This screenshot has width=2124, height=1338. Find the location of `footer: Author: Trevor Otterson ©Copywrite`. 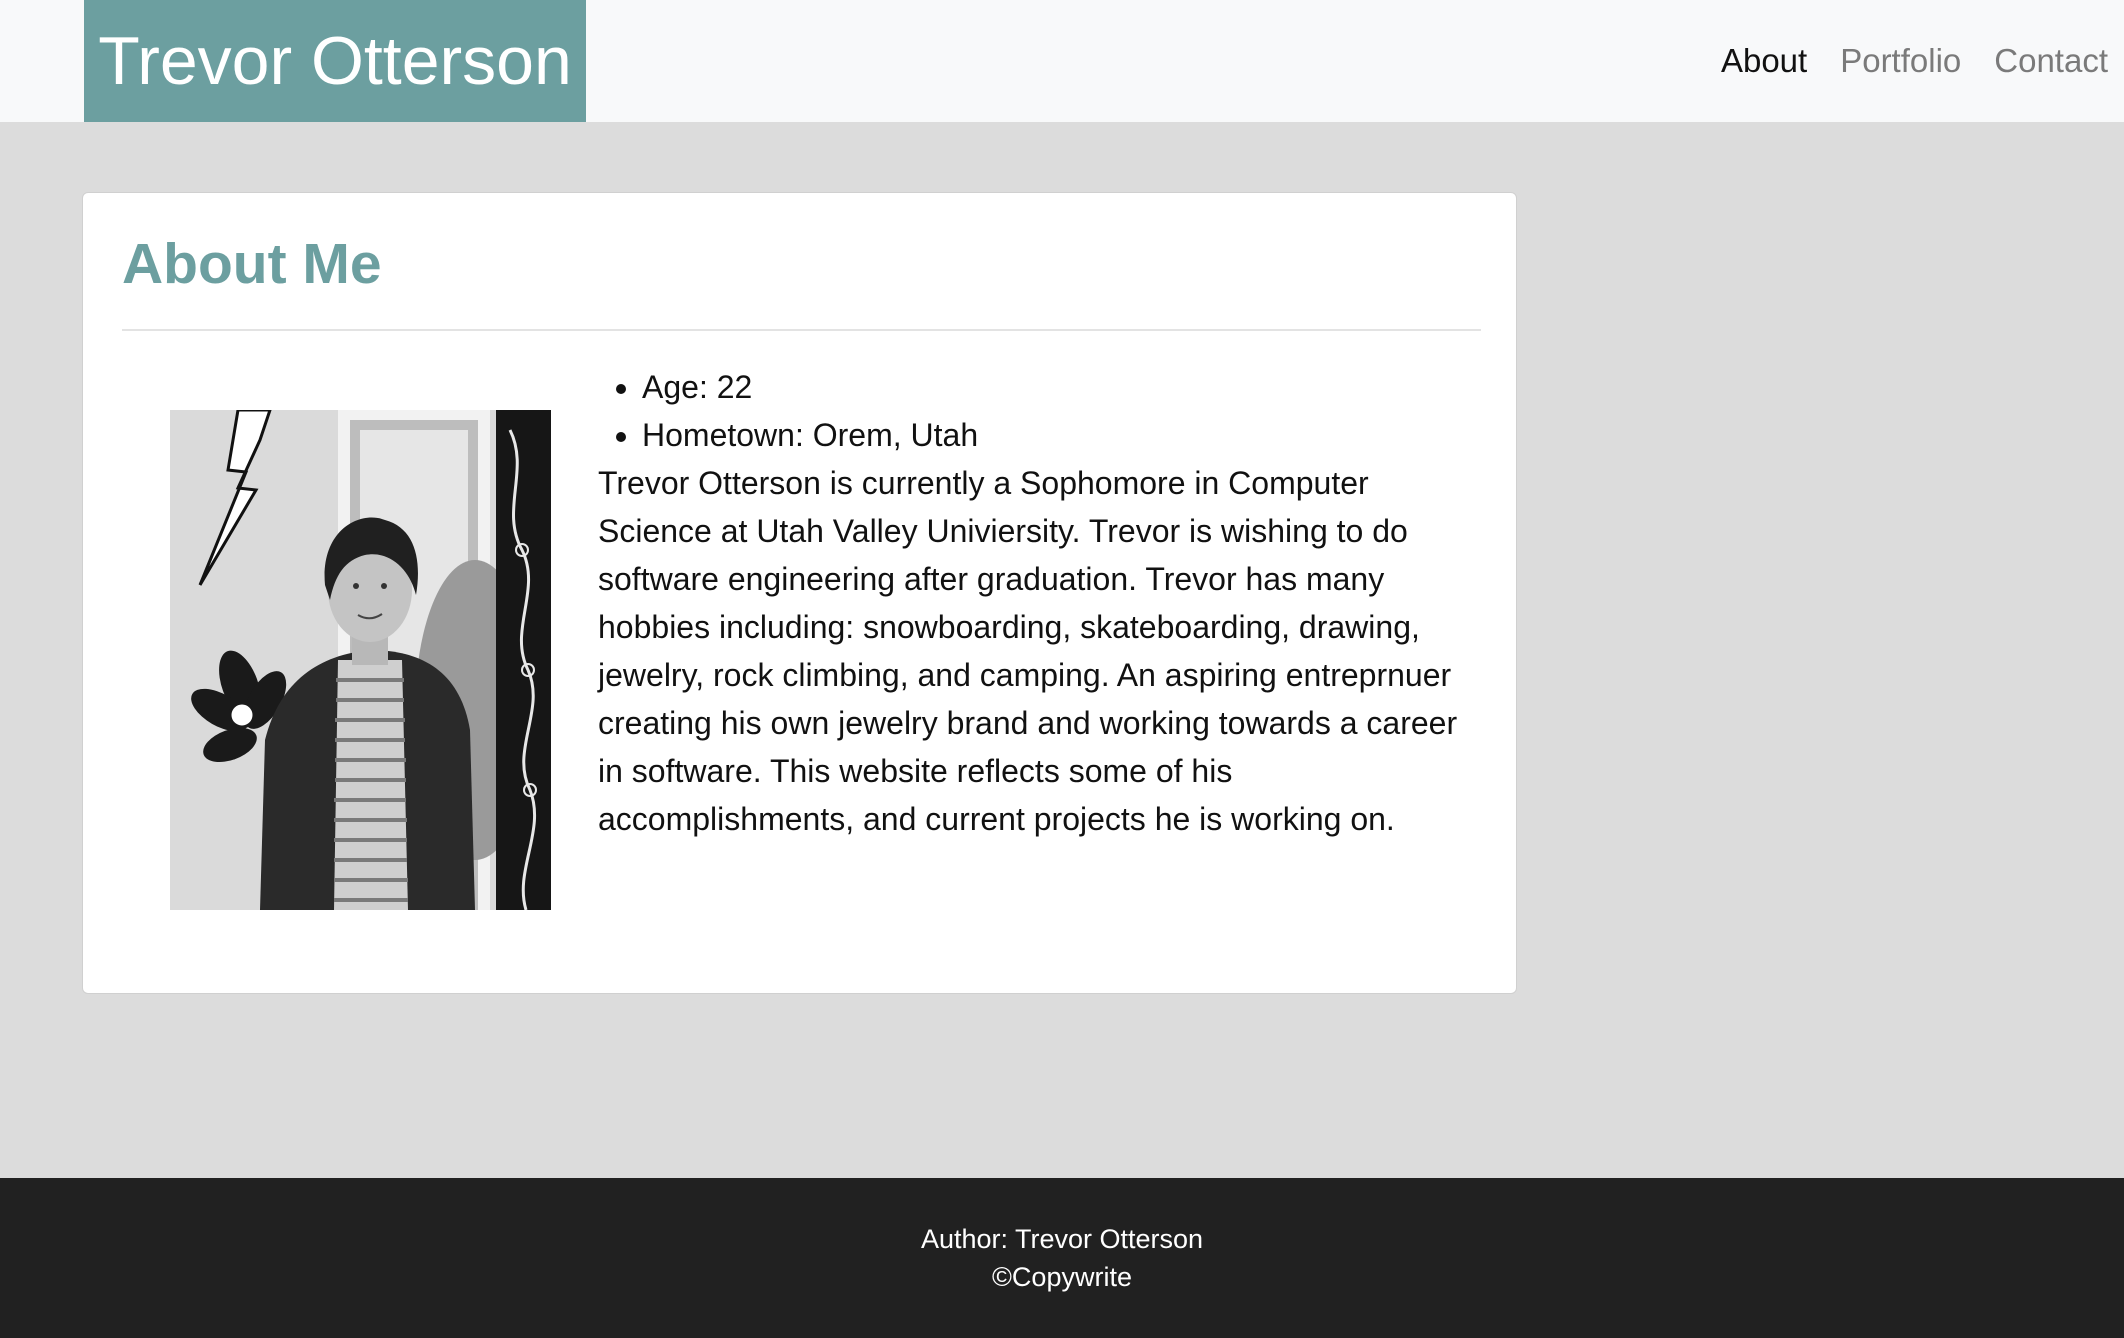

footer: Author: Trevor Otterson ©Copywrite is located at coordinates (1062, 1258).